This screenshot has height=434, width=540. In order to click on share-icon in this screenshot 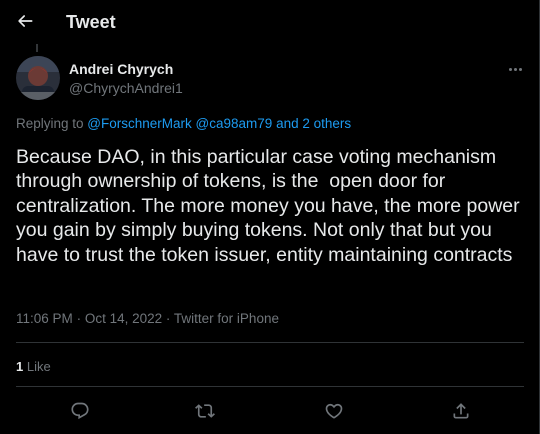, I will do `click(461, 411)`.